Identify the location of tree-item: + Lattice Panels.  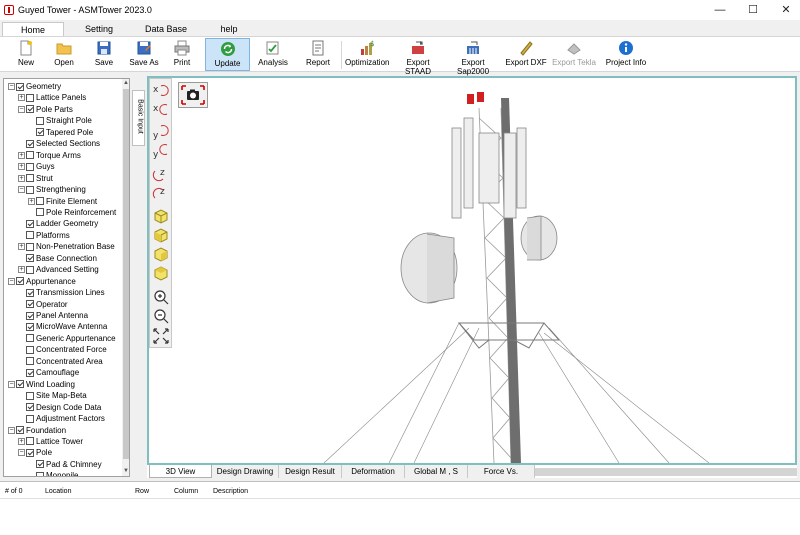
(52, 97).